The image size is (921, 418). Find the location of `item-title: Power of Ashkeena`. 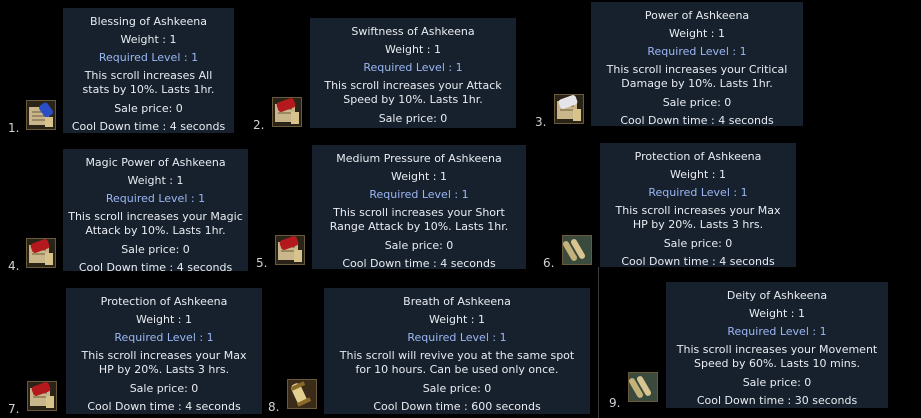

item-title: Power of Ashkeena is located at coordinates (697, 15).